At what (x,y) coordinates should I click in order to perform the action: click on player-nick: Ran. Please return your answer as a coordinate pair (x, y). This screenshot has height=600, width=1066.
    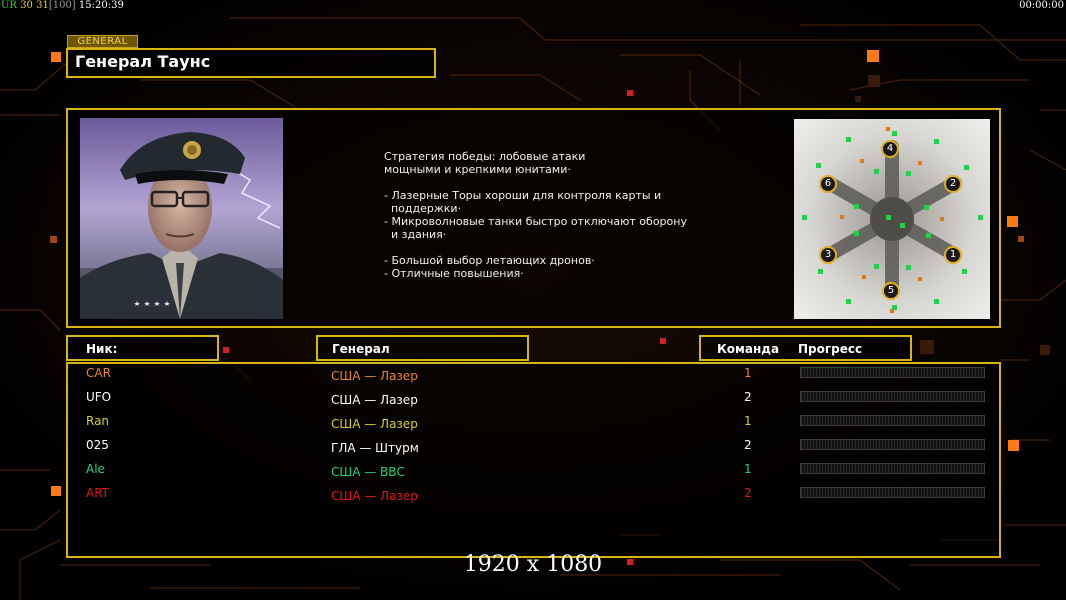
    Looking at the image, I should click on (98, 421).